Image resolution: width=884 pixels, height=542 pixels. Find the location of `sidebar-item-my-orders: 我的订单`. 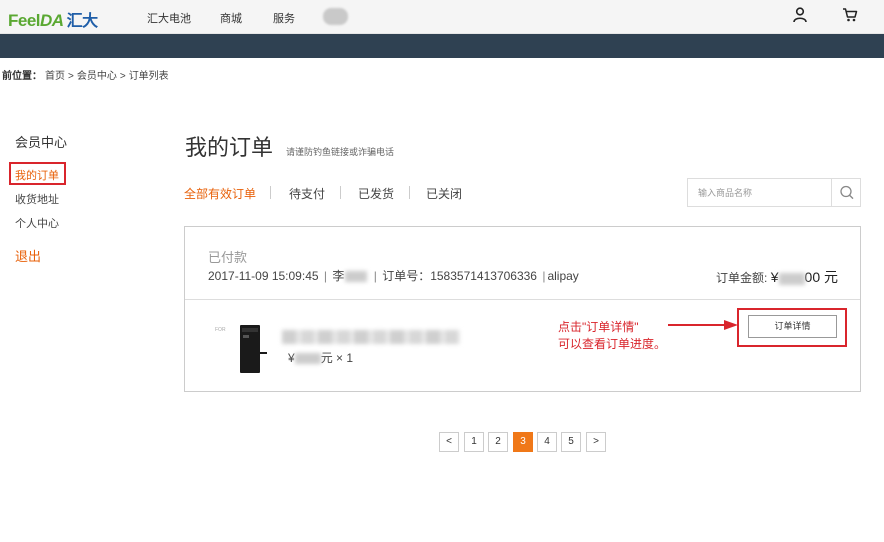

sidebar-item-my-orders: 我的订单 is located at coordinates (37, 175).